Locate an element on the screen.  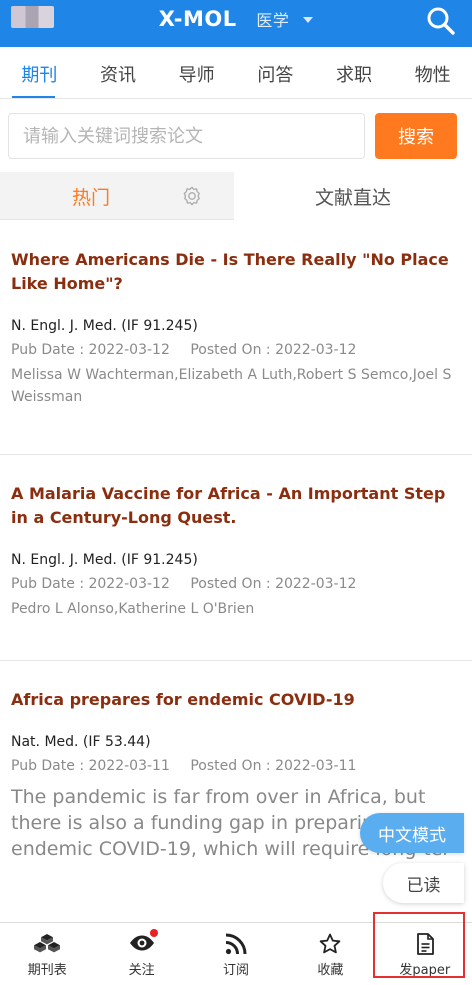
nav-label: 收藏 is located at coordinates (330, 970).